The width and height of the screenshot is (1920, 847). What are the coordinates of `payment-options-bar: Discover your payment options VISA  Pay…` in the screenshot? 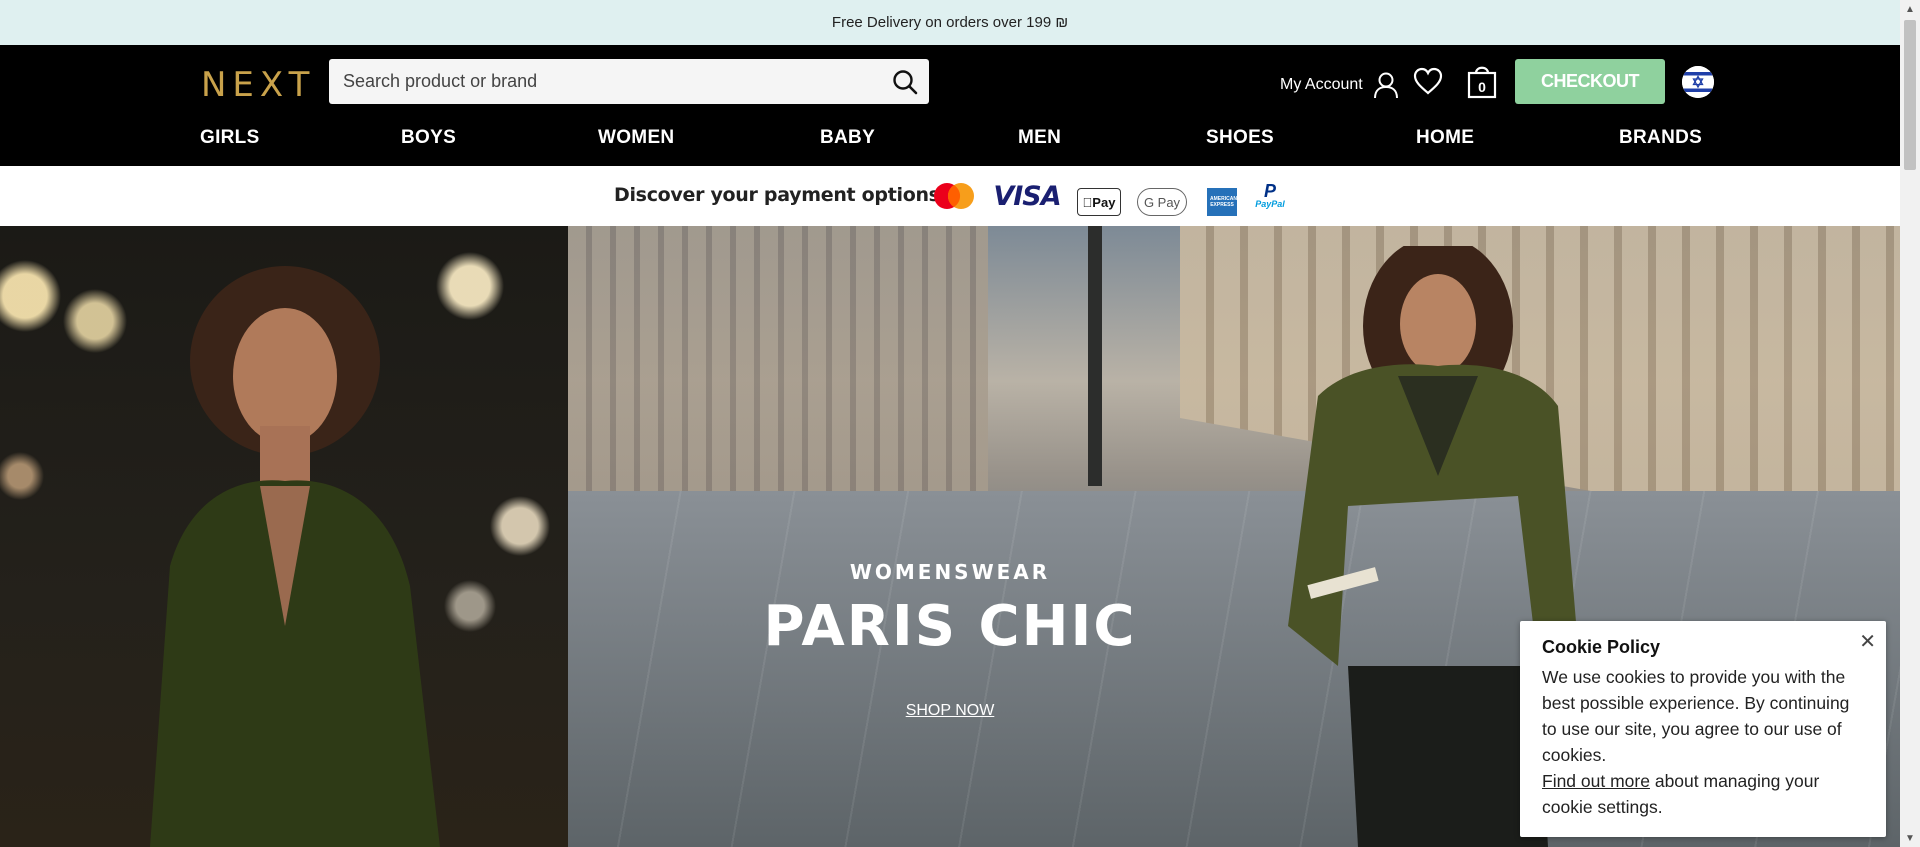 It's located at (950, 196).